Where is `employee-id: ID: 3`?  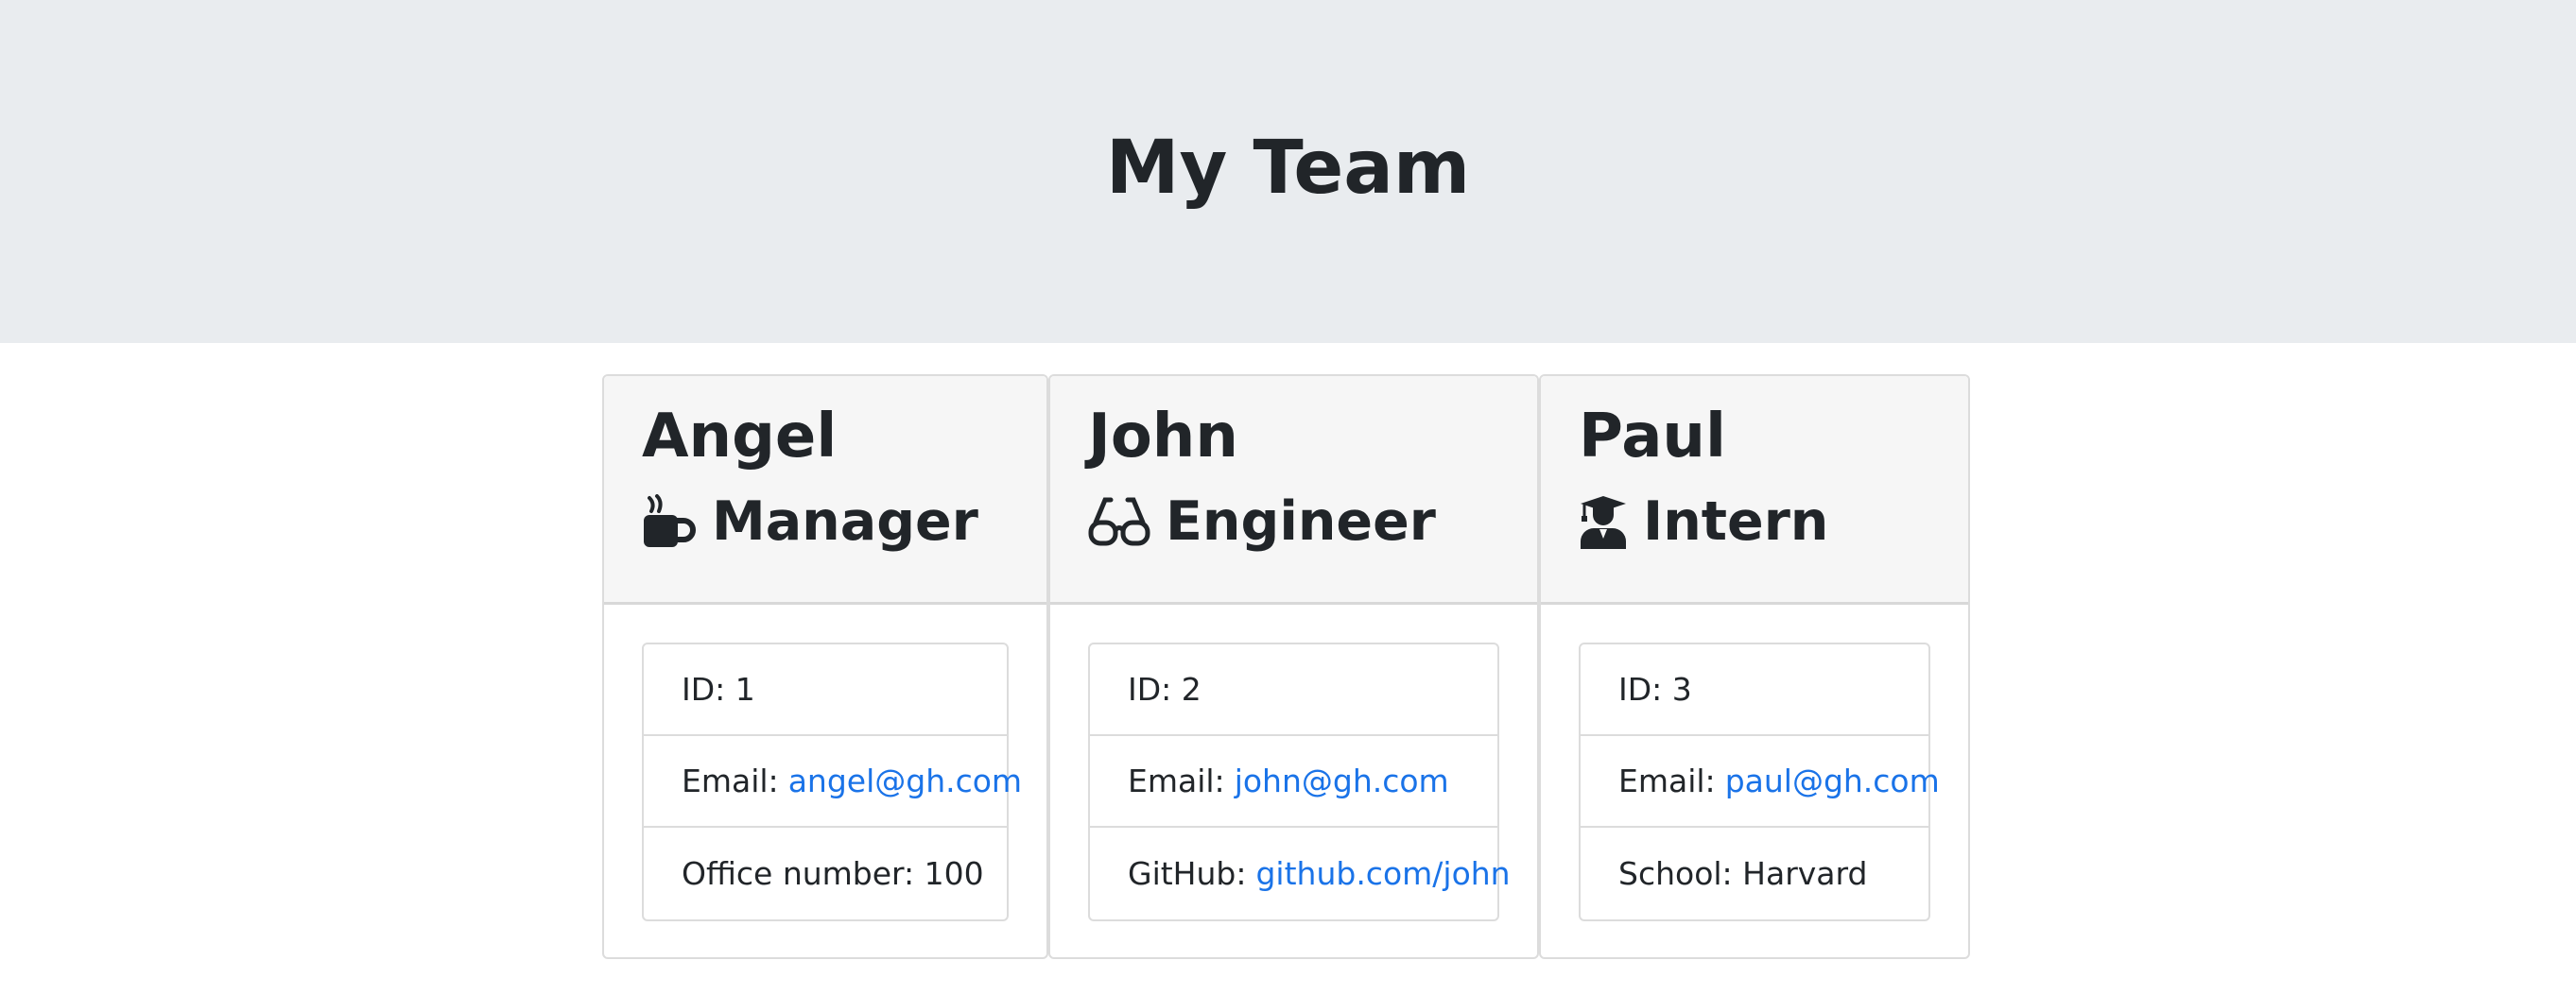 employee-id: ID: 3 is located at coordinates (1754, 690).